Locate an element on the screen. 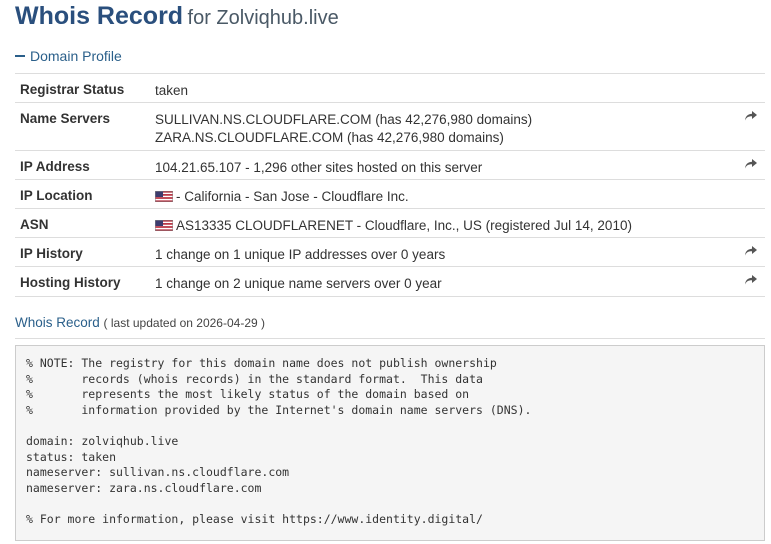  page-title: Whois Record for Zolviqhub.live is located at coordinates (177, 16).